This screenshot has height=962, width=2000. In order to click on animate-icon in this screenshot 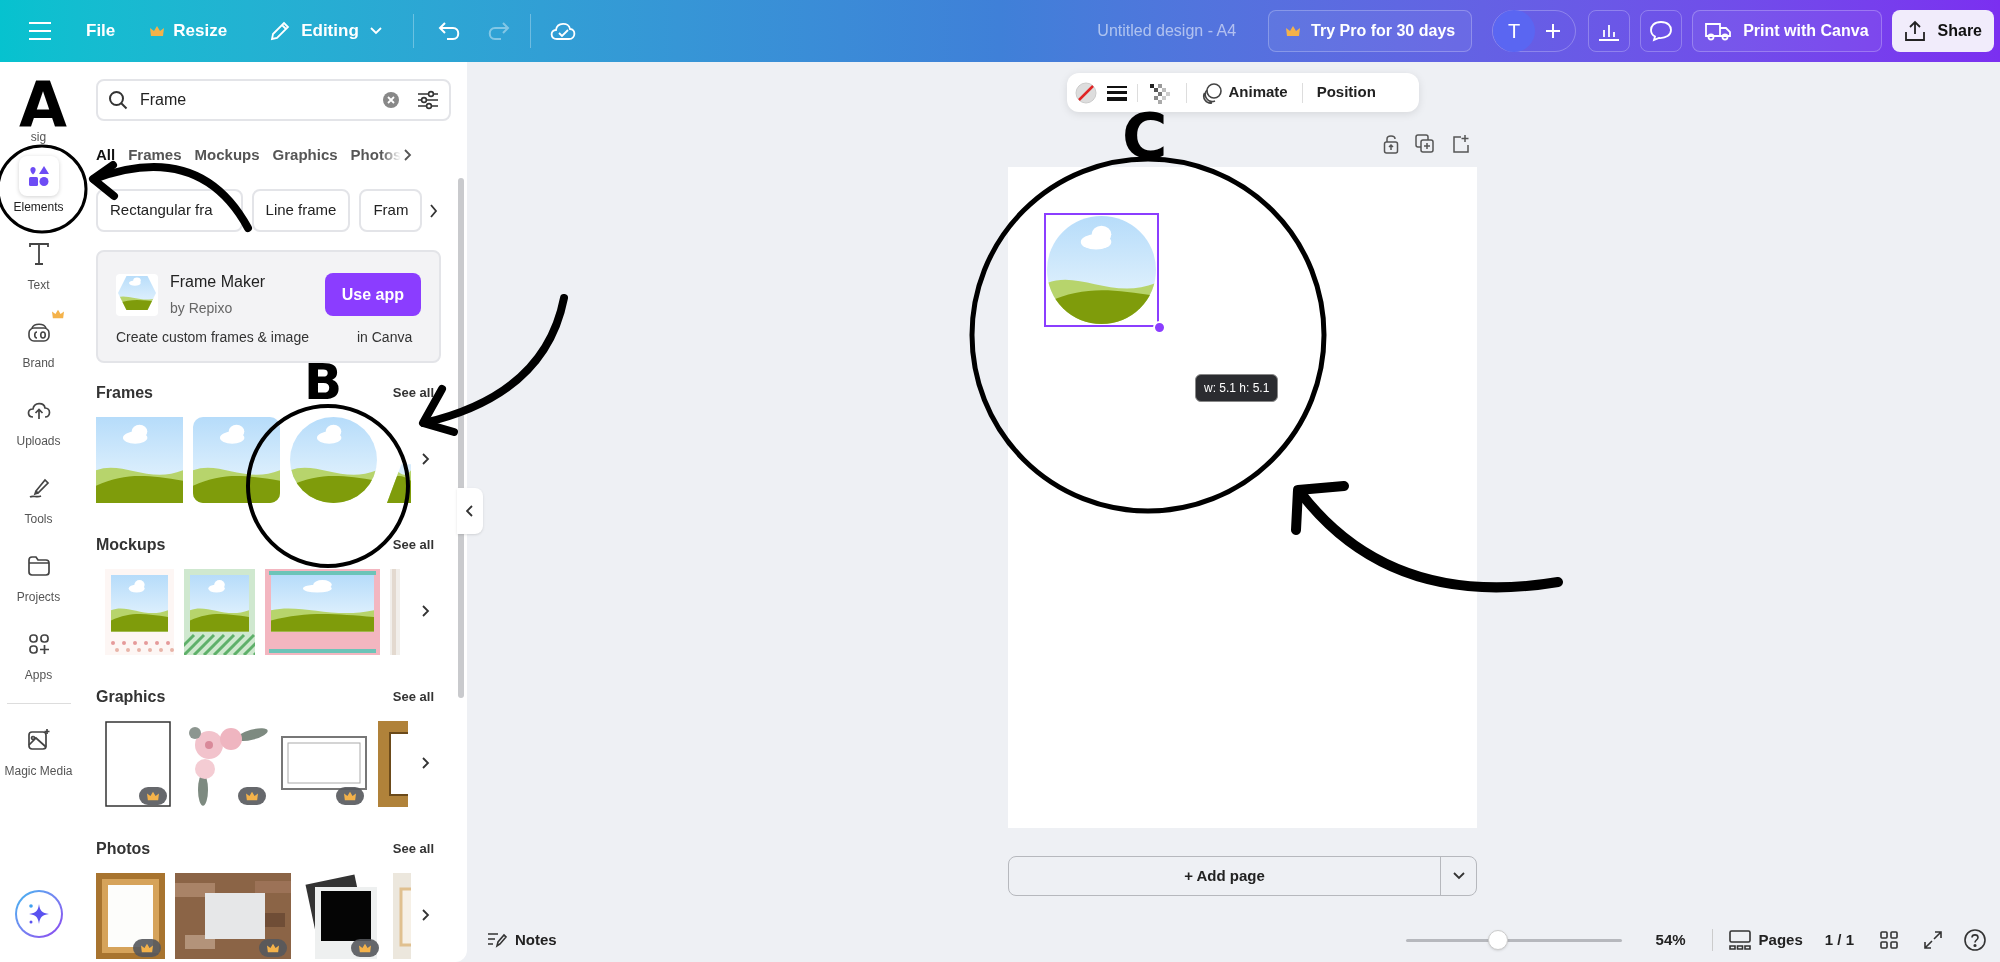, I will do `click(1211, 92)`.